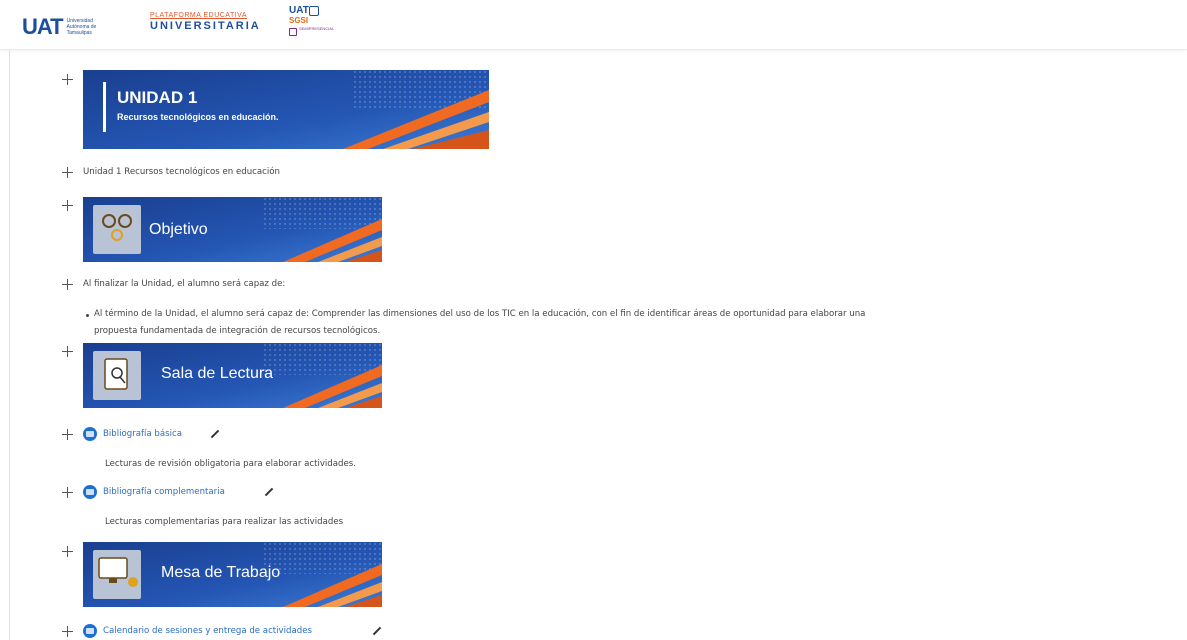 This screenshot has width=1187, height=640. Describe the element at coordinates (221, 572) in the screenshot. I see `mesa-trabajo-banner-title: Mesa de Trabajo` at that location.